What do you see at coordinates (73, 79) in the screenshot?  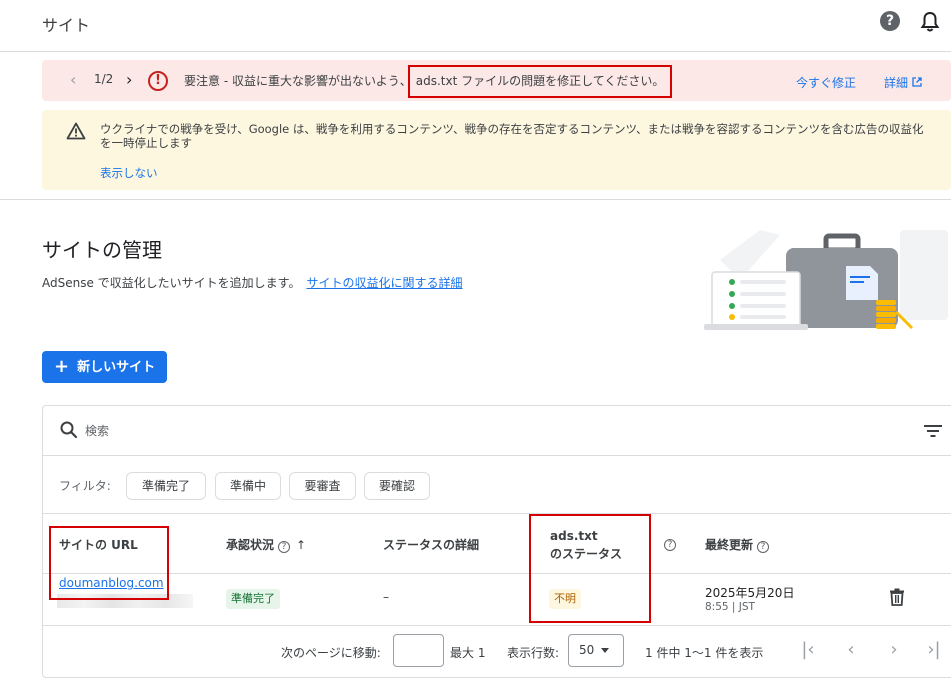 I see `alert-prev-chevron-icon: ‹` at bounding box center [73, 79].